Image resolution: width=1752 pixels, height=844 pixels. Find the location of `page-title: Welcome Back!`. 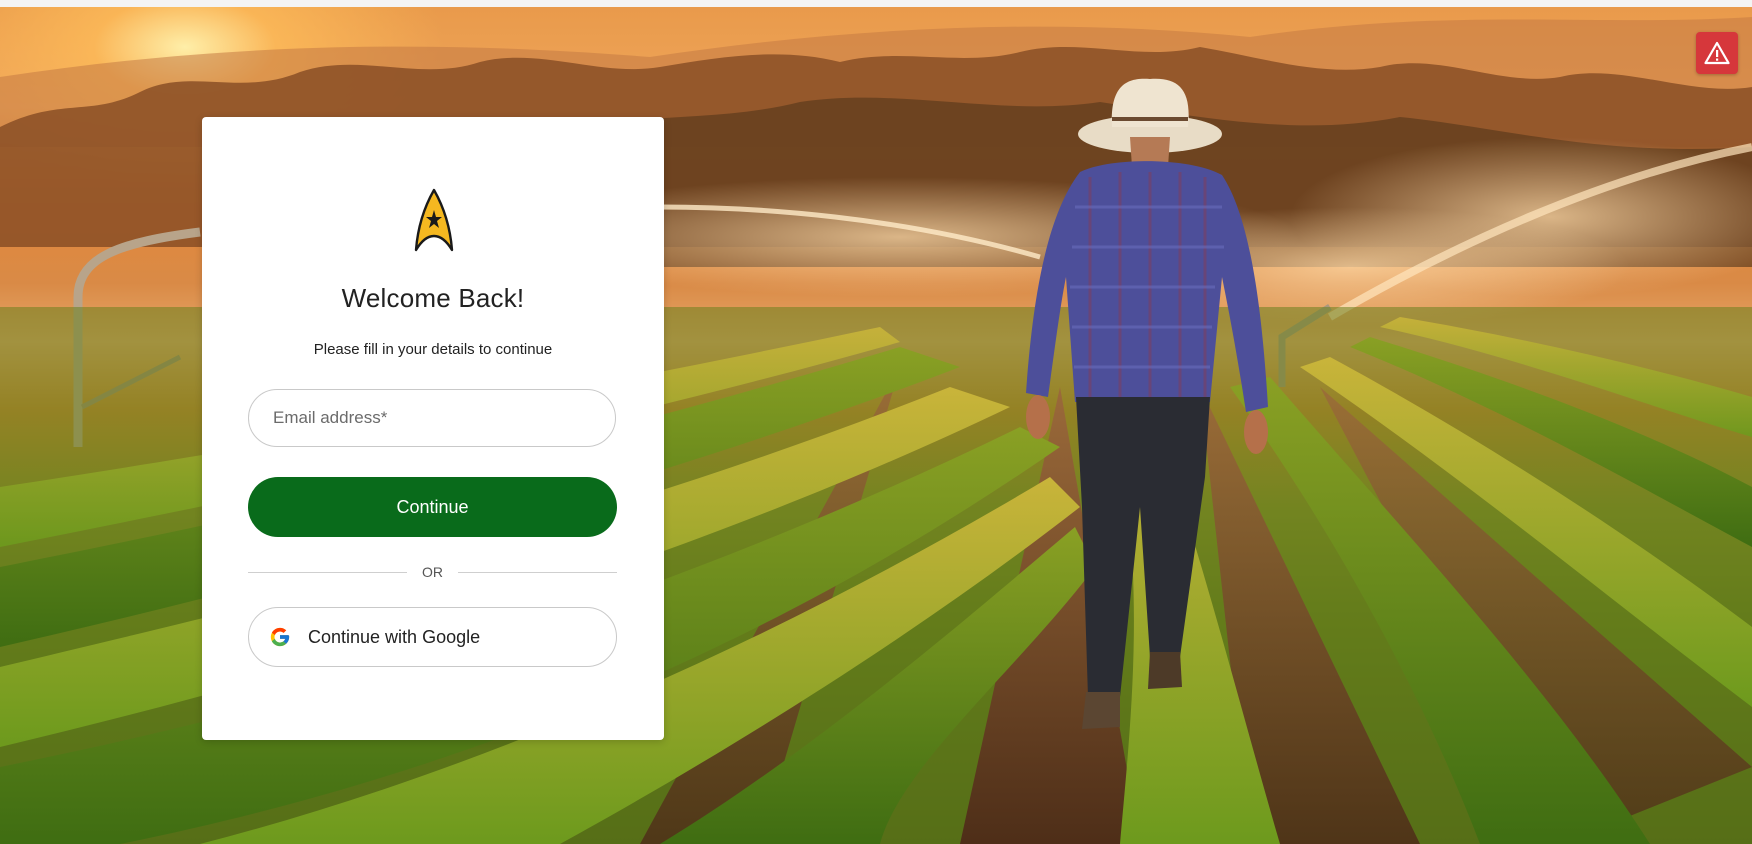

page-title: Welcome Back! is located at coordinates (433, 298).